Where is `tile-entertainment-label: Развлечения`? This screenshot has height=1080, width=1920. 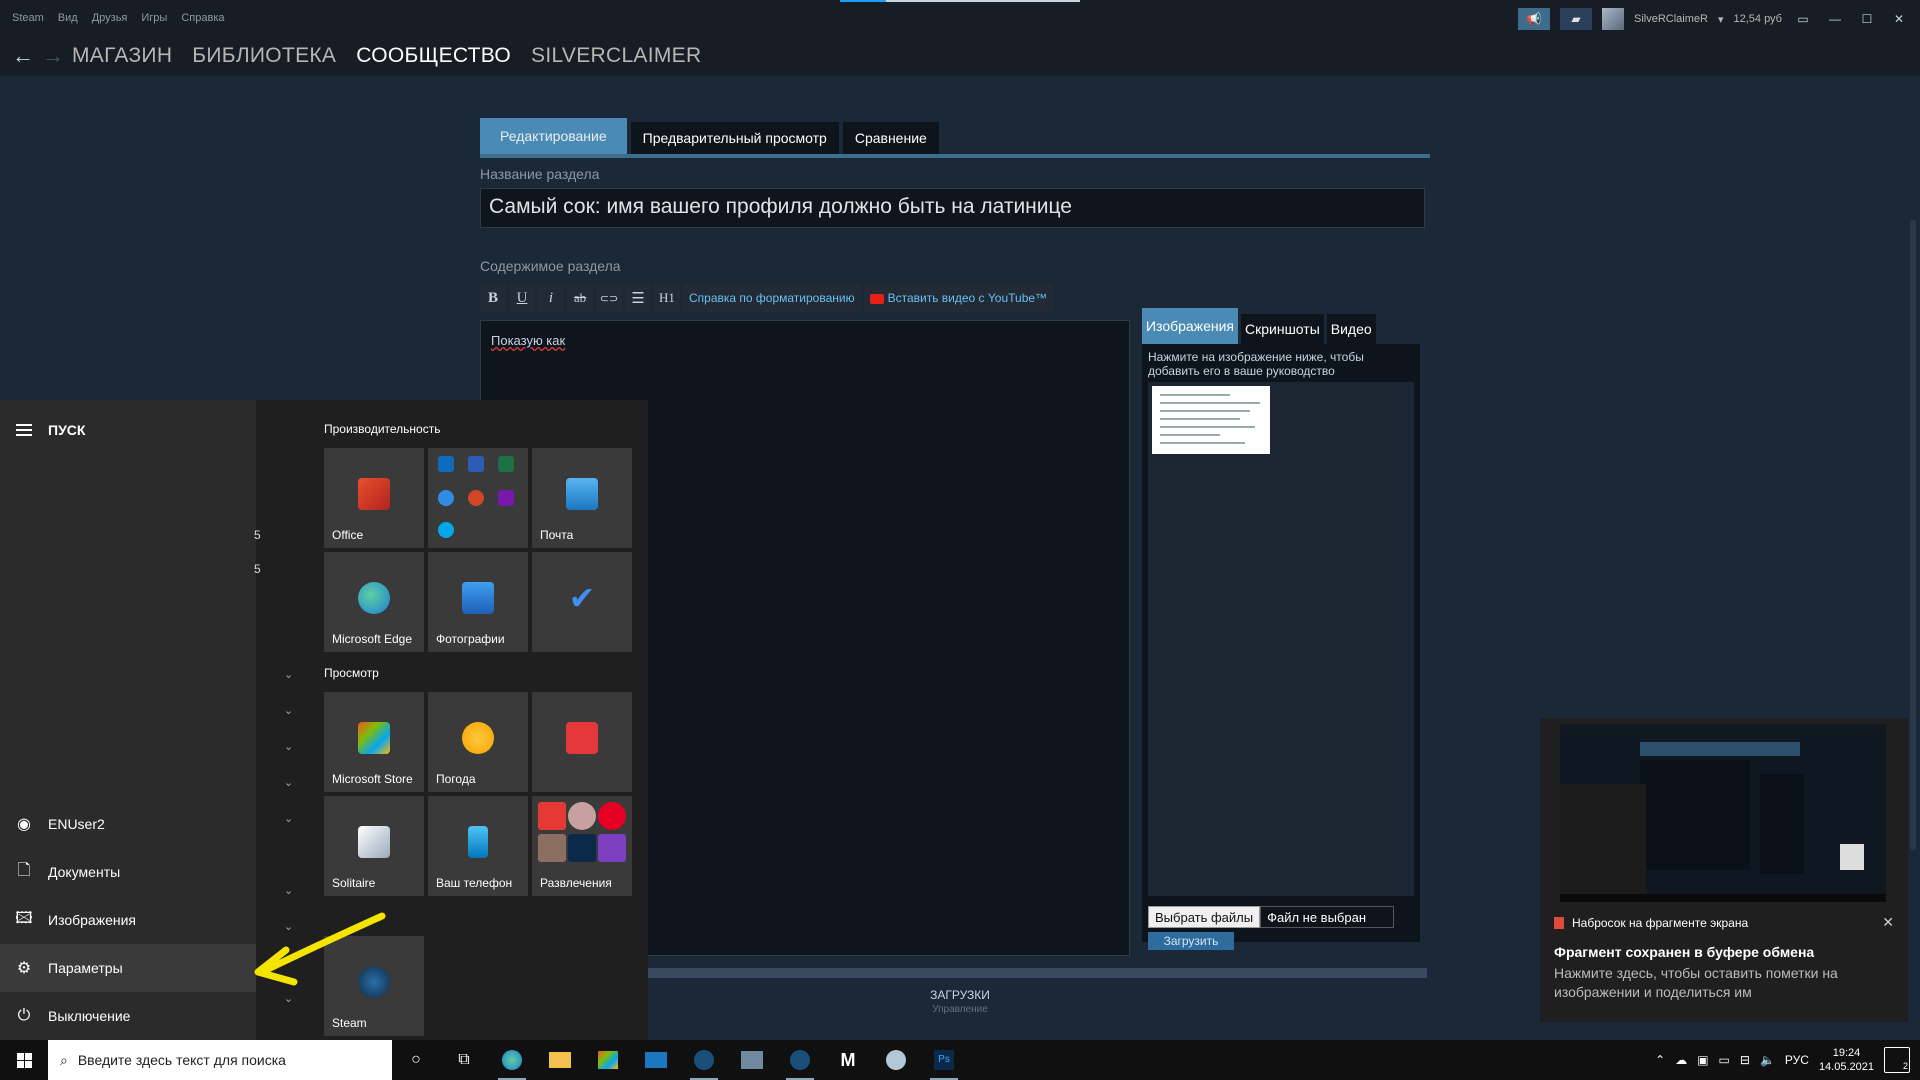 tile-entertainment-label: Развлечения is located at coordinates (576, 883).